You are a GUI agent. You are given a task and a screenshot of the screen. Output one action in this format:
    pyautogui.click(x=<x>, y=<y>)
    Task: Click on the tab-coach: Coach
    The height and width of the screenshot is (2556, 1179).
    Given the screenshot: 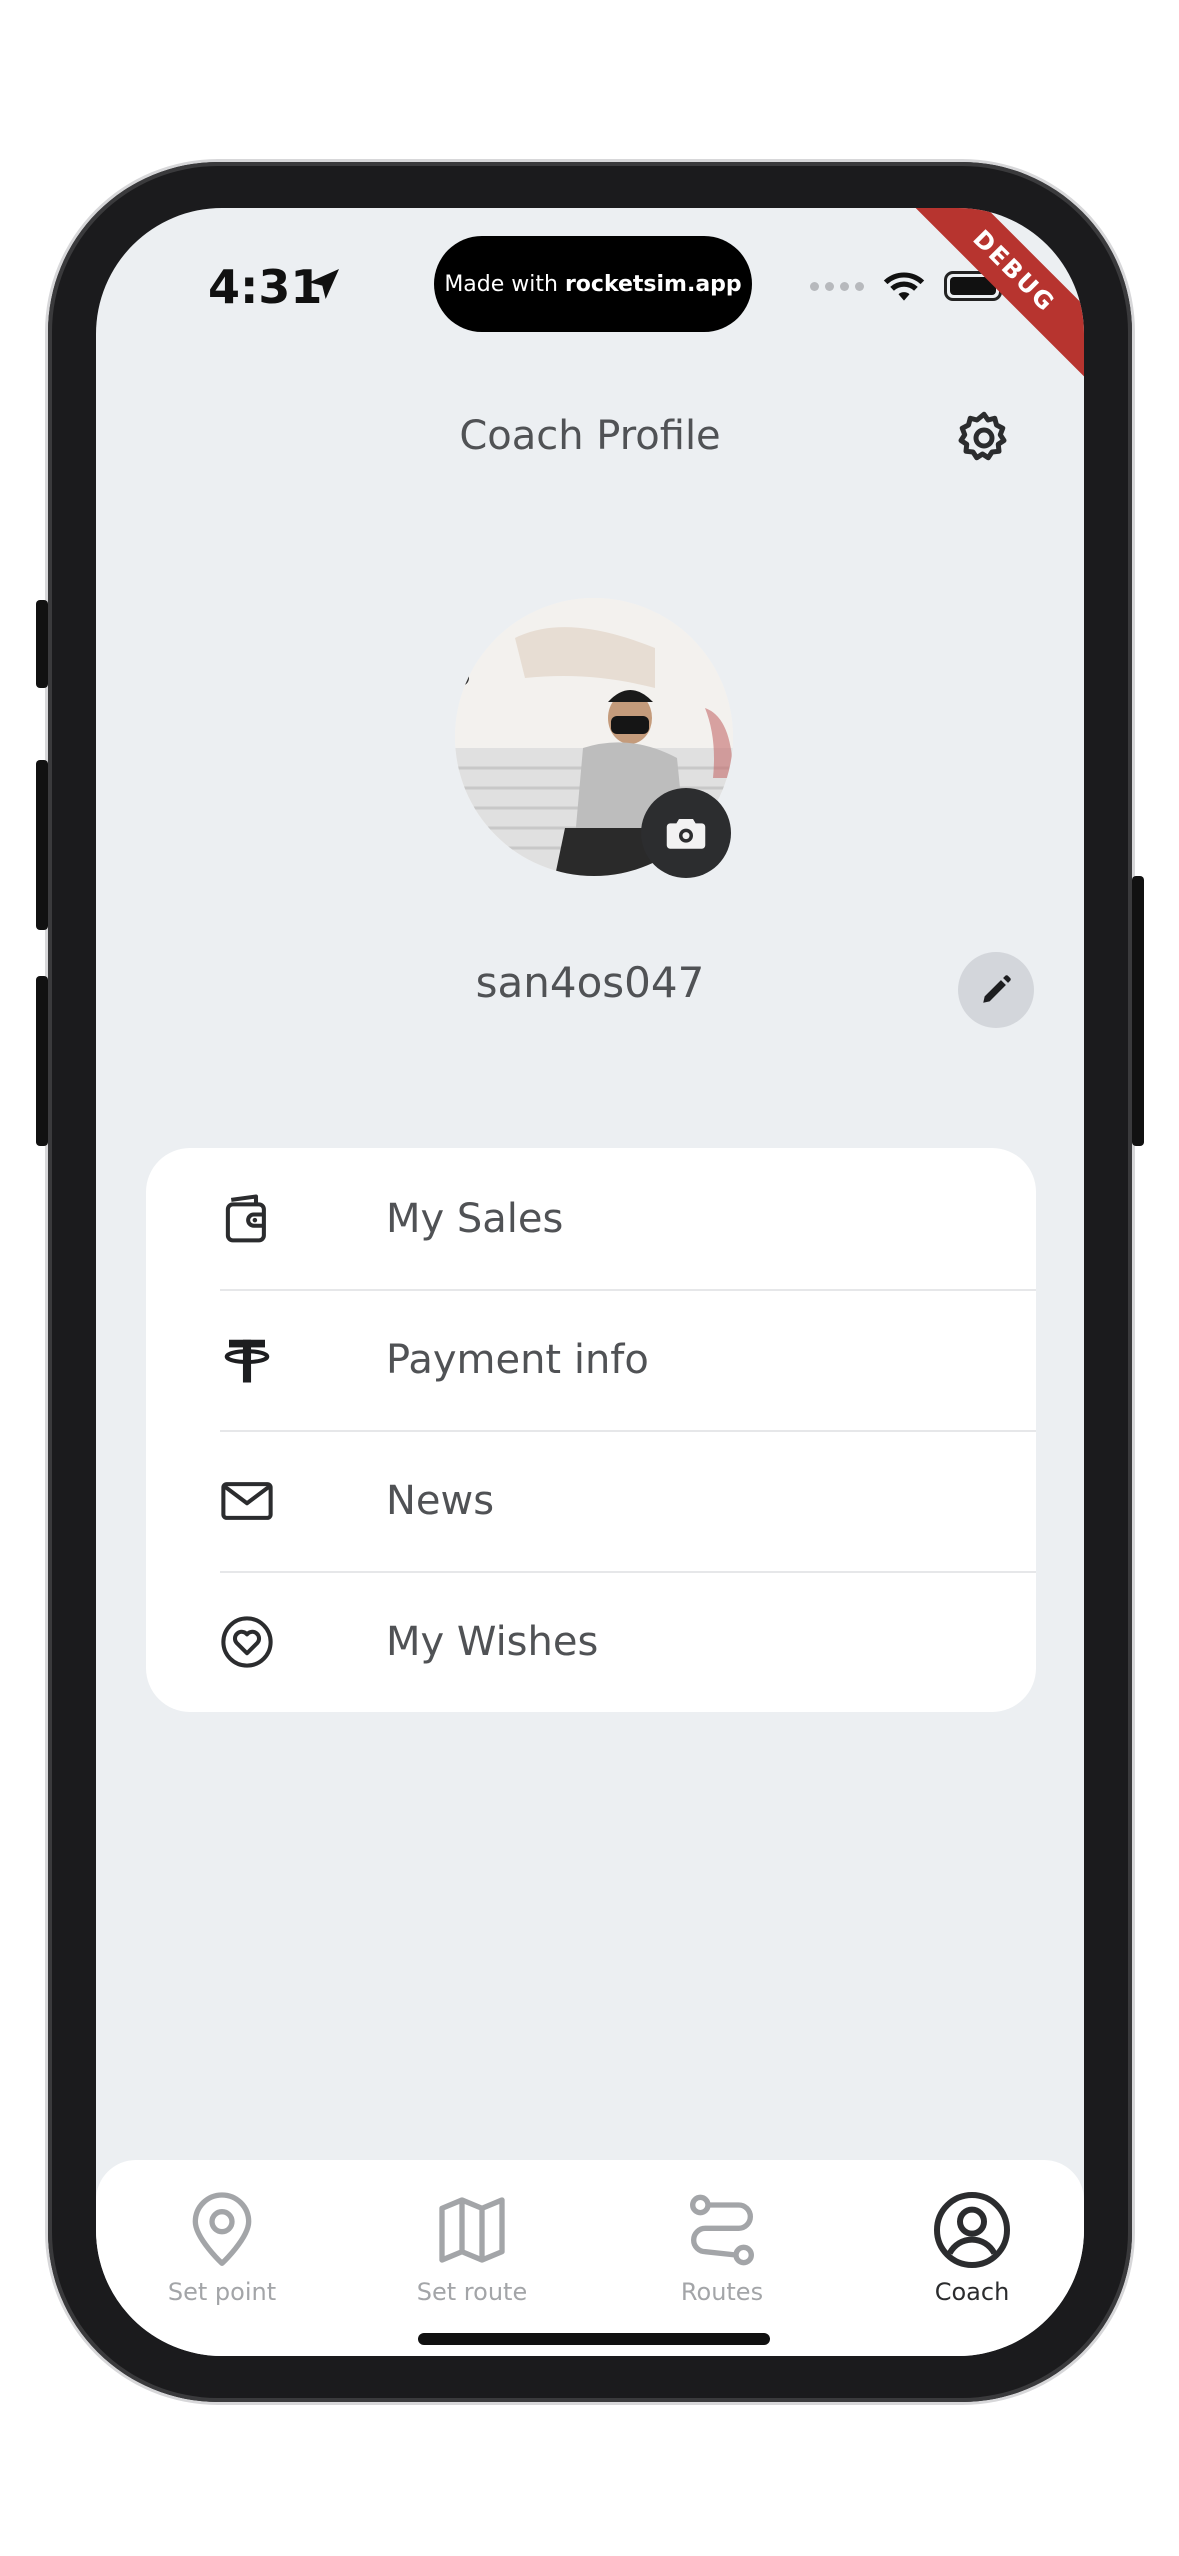 What is the action you would take?
    pyautogui.click(x=972, y=2248)
    